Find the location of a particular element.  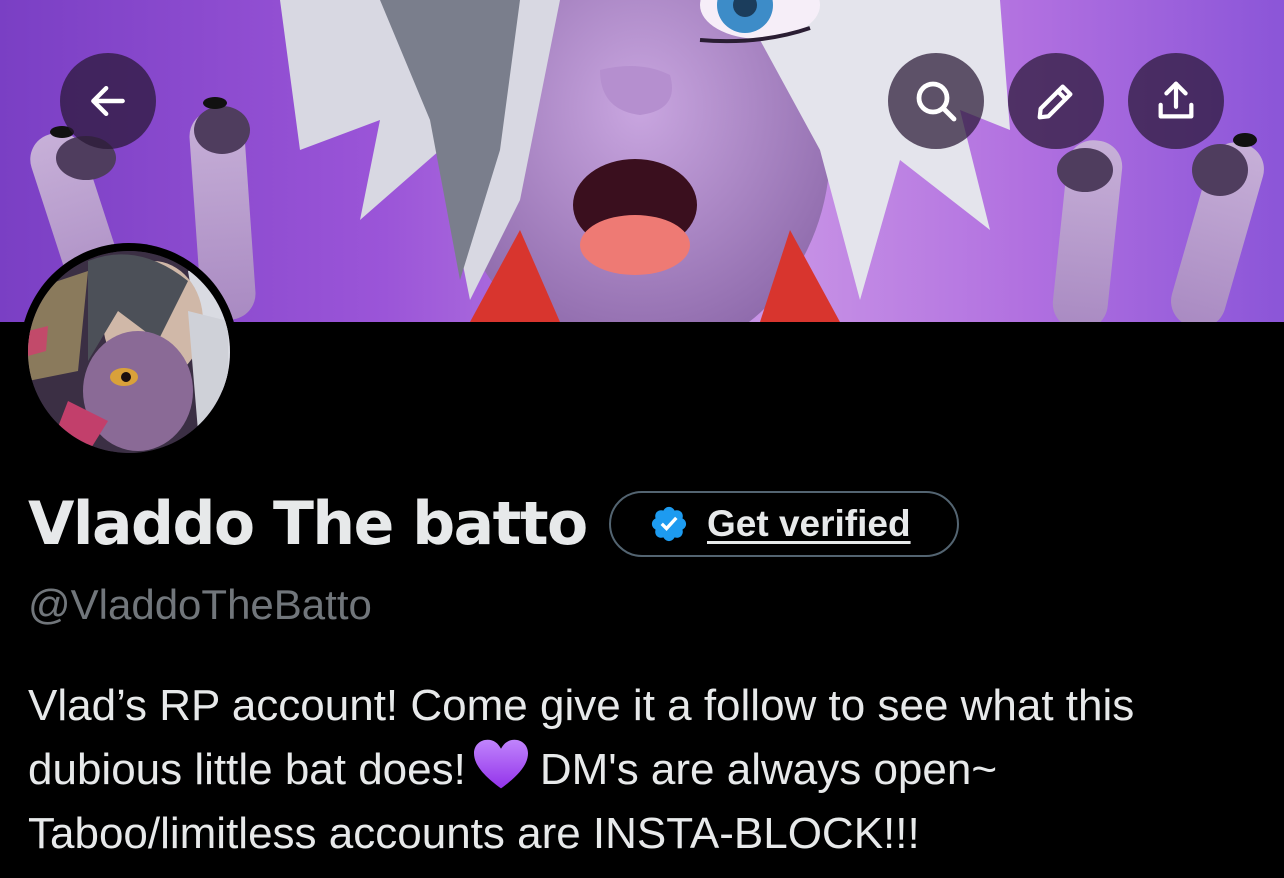

profile-handle: @VladdoTheBatto is located at coordinates (200, 604).